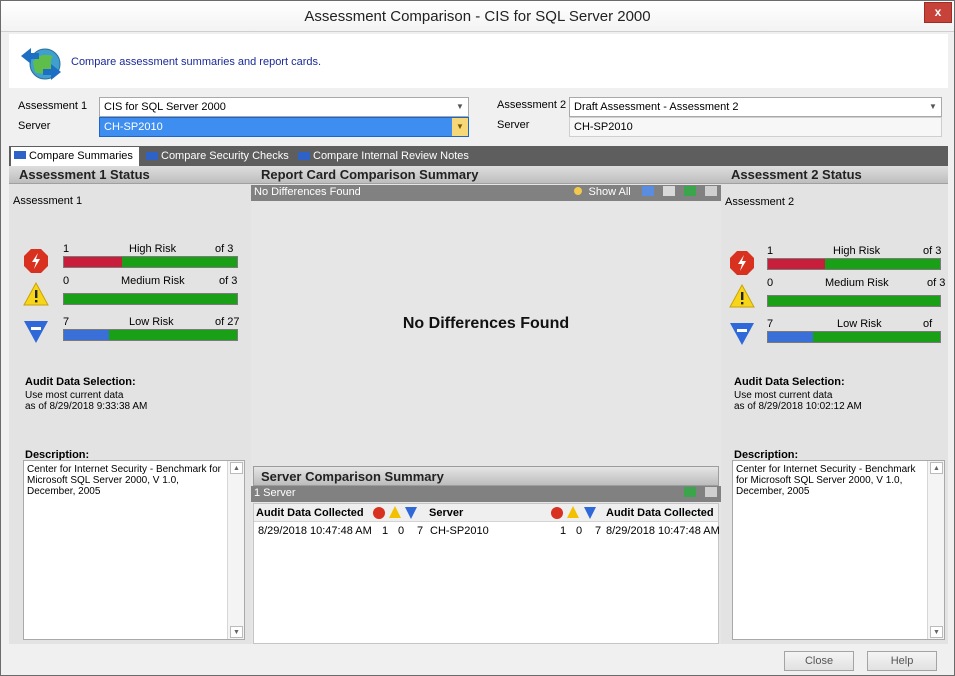  I want to click on risk-of: of 27, so click(227, 322).